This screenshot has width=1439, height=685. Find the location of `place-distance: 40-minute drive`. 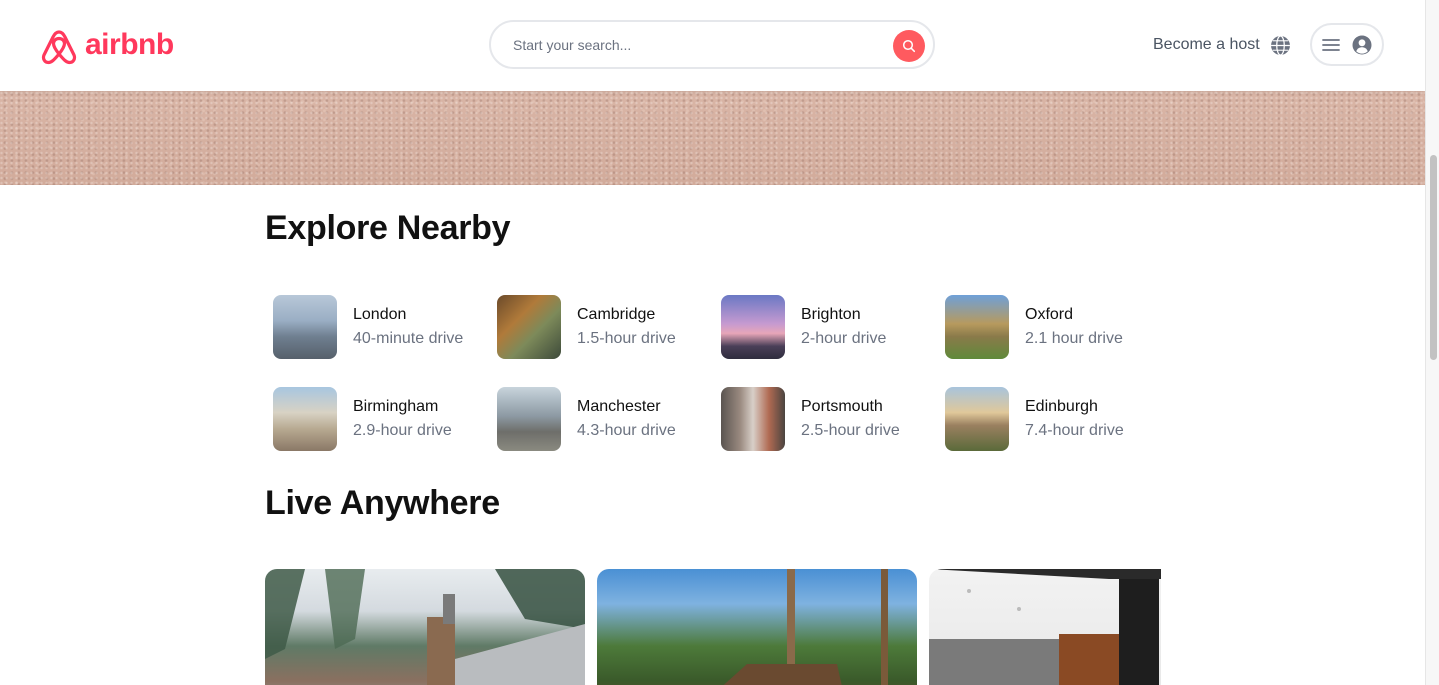

place-distance: 40-minute drive is located at coordinates (408, 338).